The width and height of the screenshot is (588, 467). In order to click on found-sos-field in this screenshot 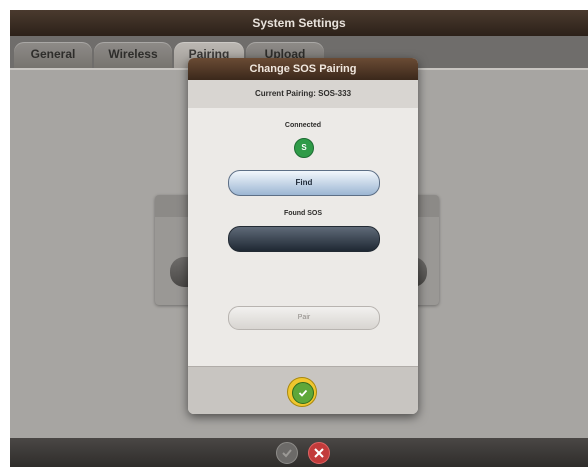, I will do `click(304, 239)`.